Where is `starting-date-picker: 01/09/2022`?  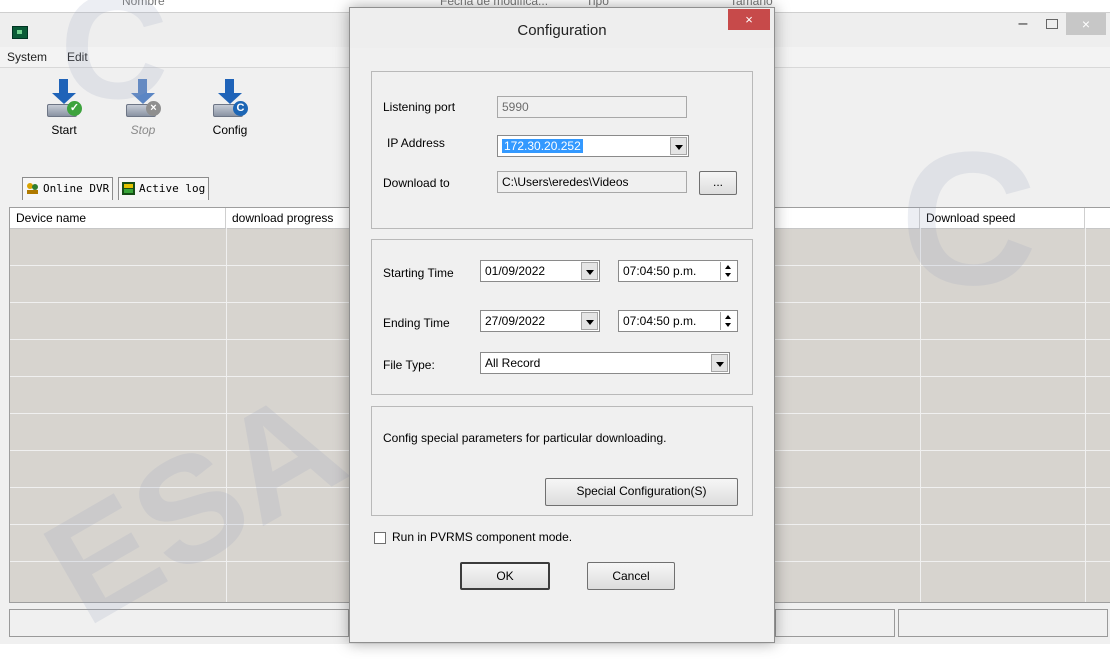
starting-date-picker: 01/09/2022 is located at coordinates (540, 271).